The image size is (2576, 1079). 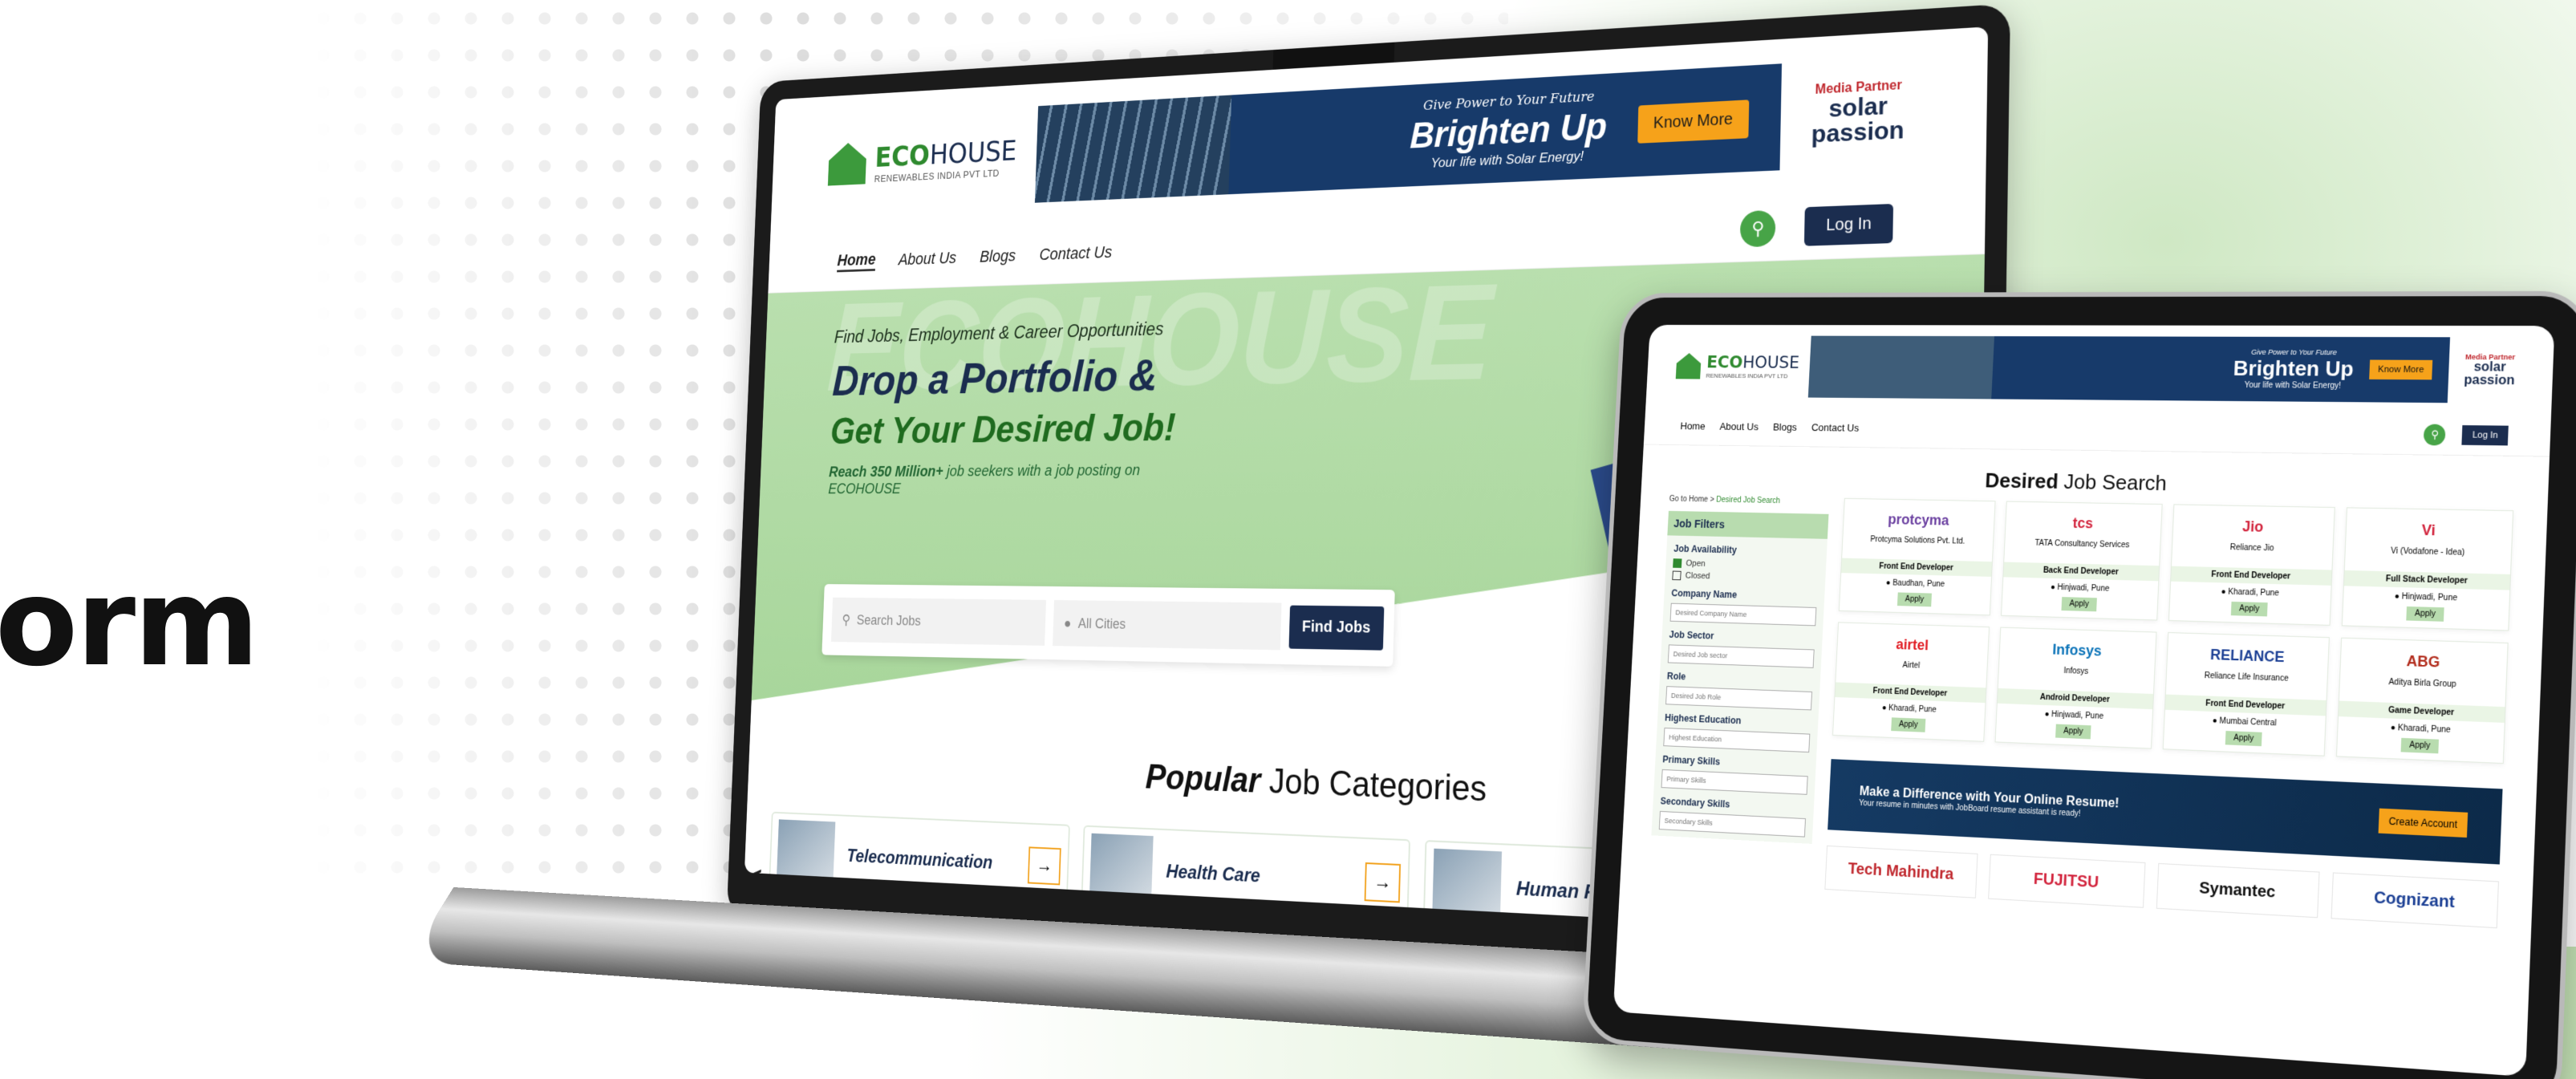 I want to click on company-name: Reliance Jio, so click(x=2251, y=548).